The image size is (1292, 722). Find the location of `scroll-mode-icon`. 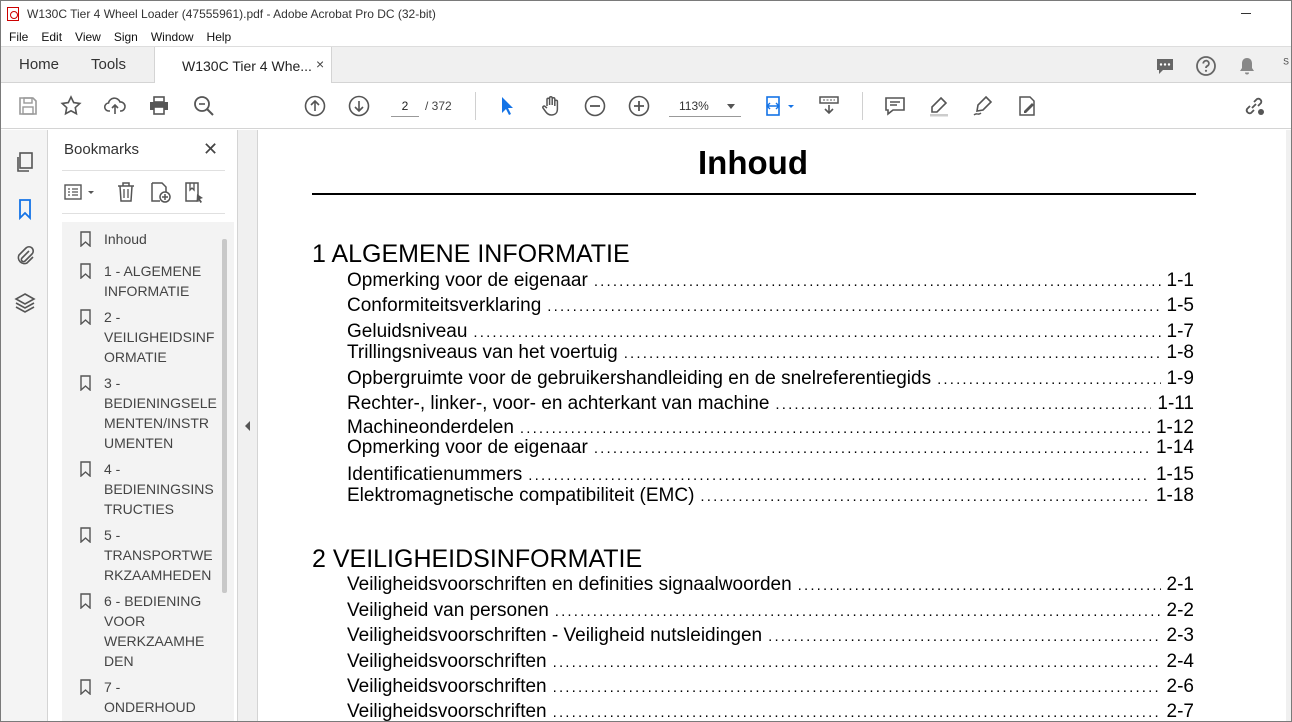

scroll-mode-icon is located at coordinates (829, 106).